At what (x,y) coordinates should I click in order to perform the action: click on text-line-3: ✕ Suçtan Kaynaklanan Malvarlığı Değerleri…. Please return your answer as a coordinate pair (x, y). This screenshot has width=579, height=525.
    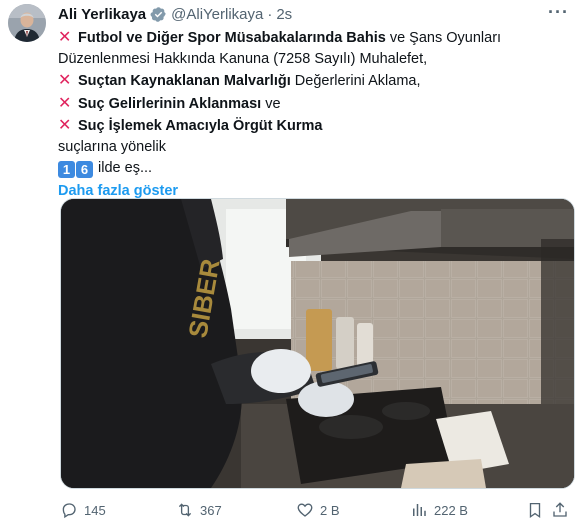
    Looking at the image, I should click on (311, 81).